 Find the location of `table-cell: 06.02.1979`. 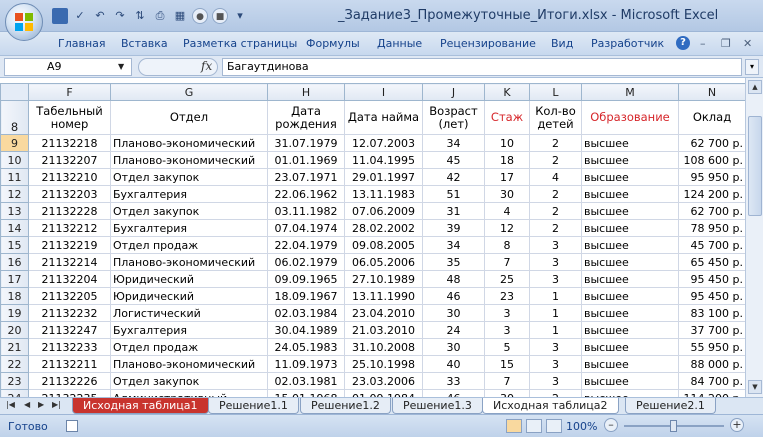

table-cell: 06.02.1979 is located at coordinates (306, 262).